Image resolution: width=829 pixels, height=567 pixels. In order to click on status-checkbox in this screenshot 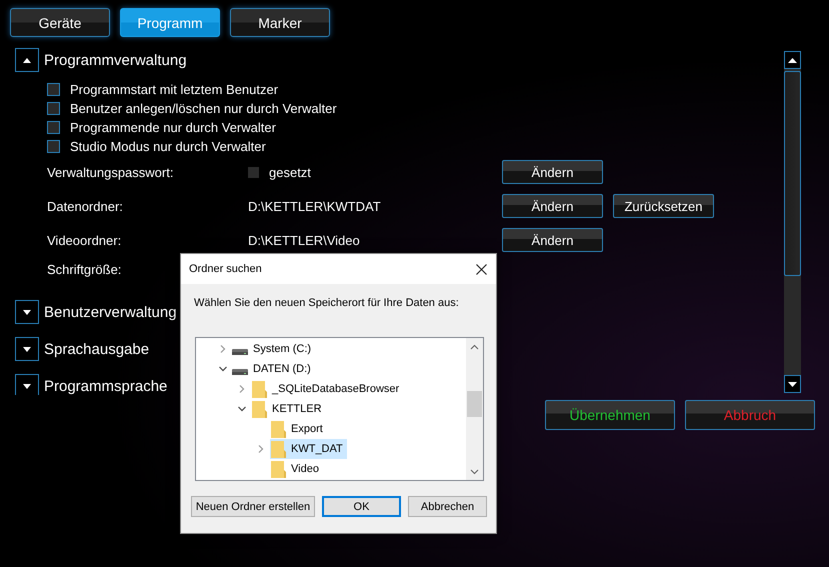, I will do `click(253, 172)`.